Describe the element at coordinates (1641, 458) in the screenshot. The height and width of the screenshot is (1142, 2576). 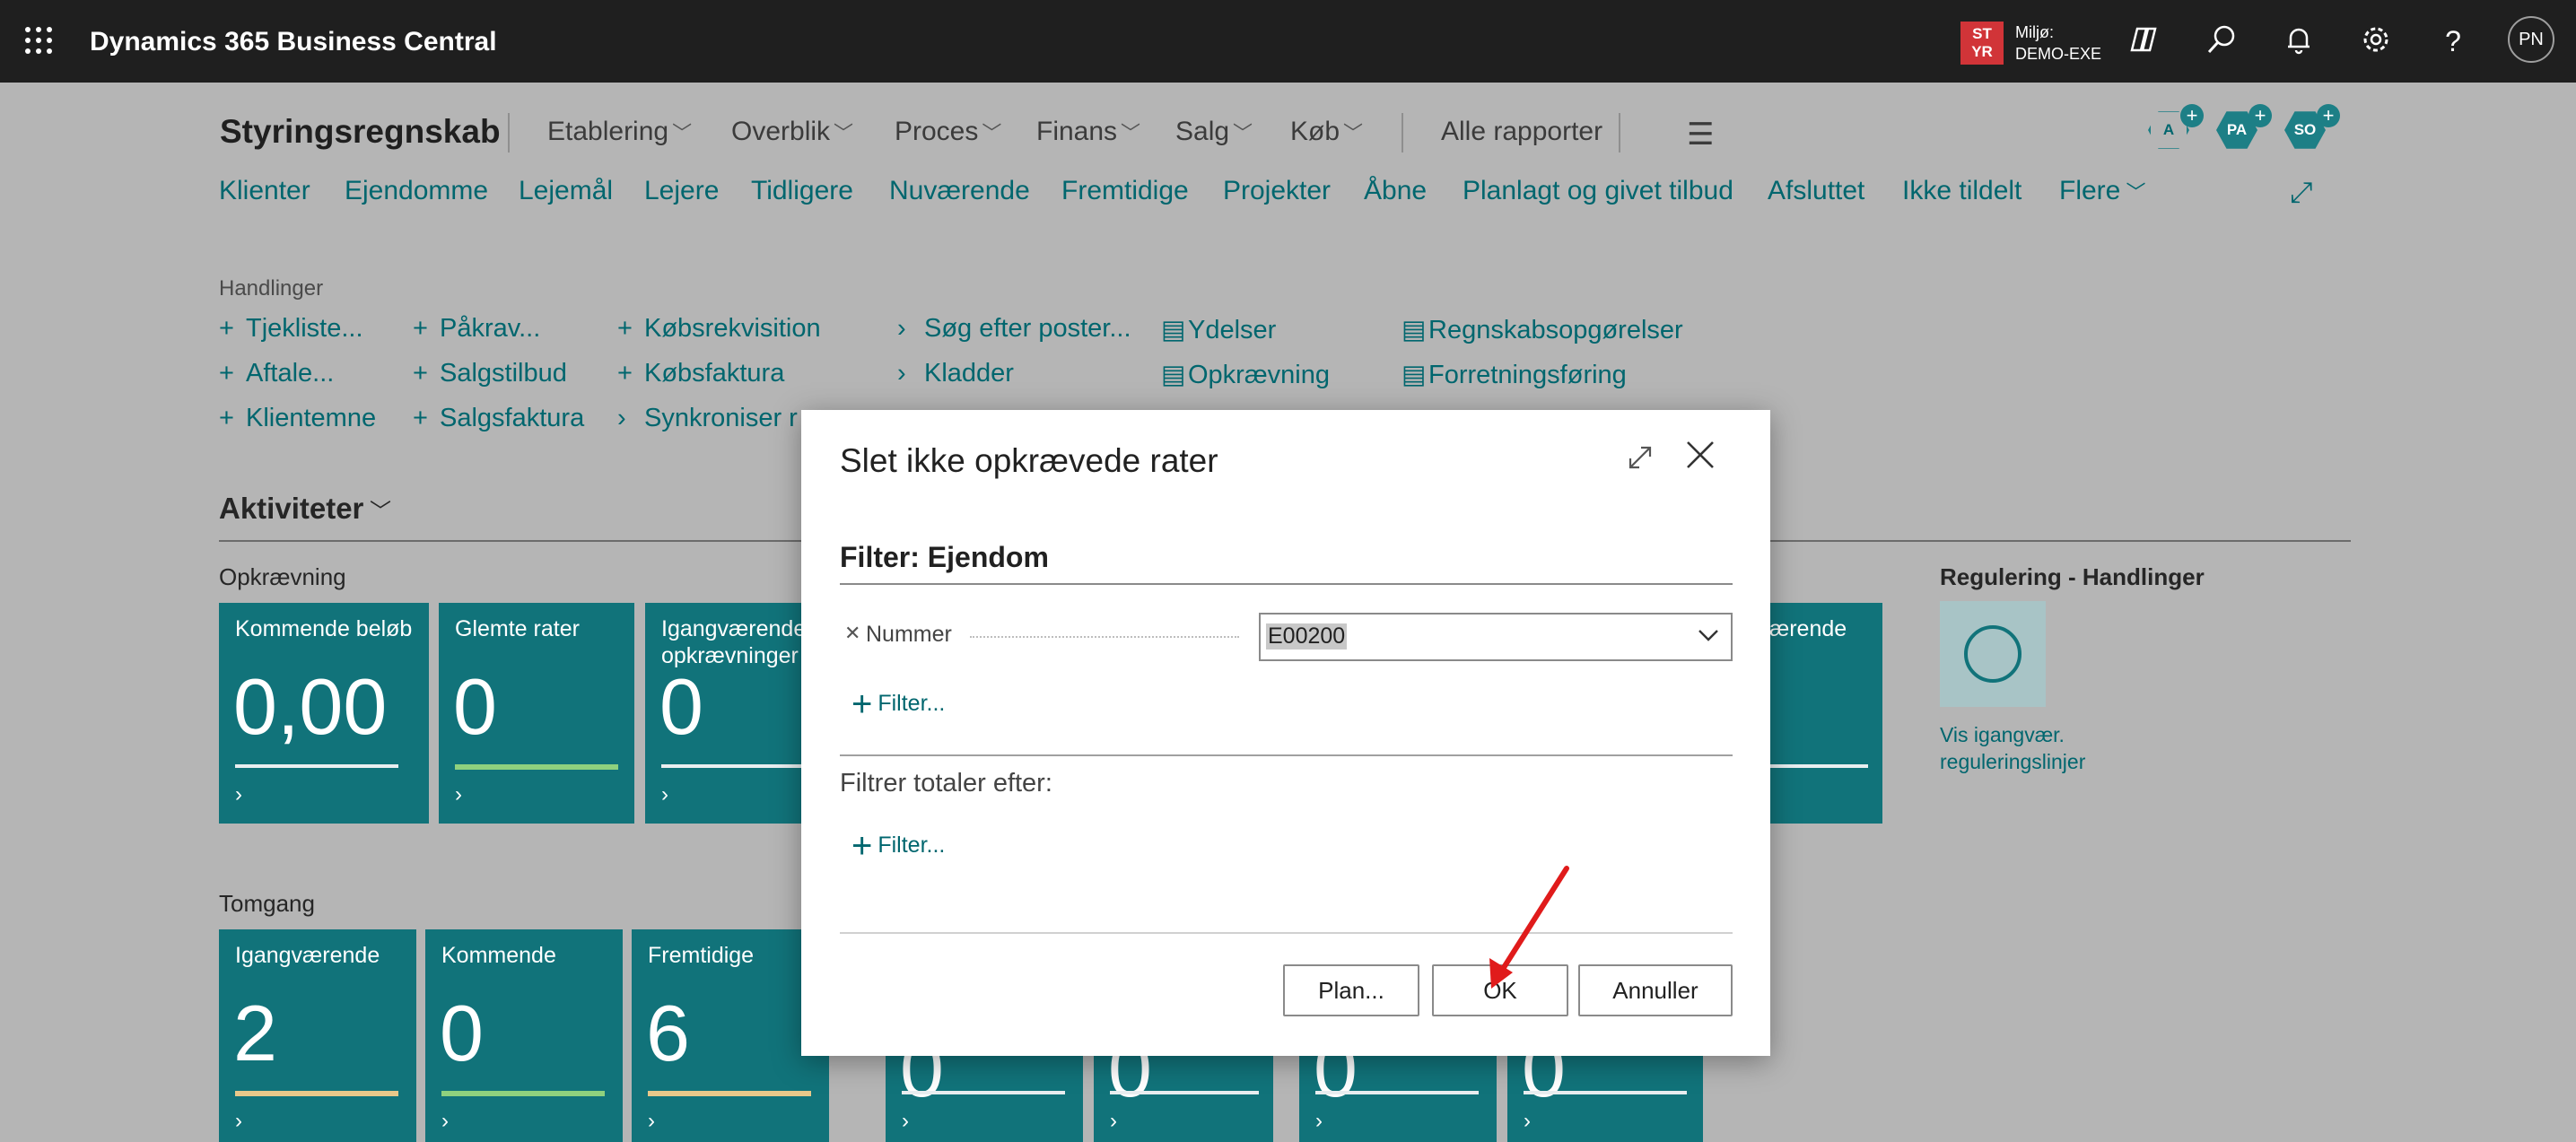
I see `expand-icon` at that location.